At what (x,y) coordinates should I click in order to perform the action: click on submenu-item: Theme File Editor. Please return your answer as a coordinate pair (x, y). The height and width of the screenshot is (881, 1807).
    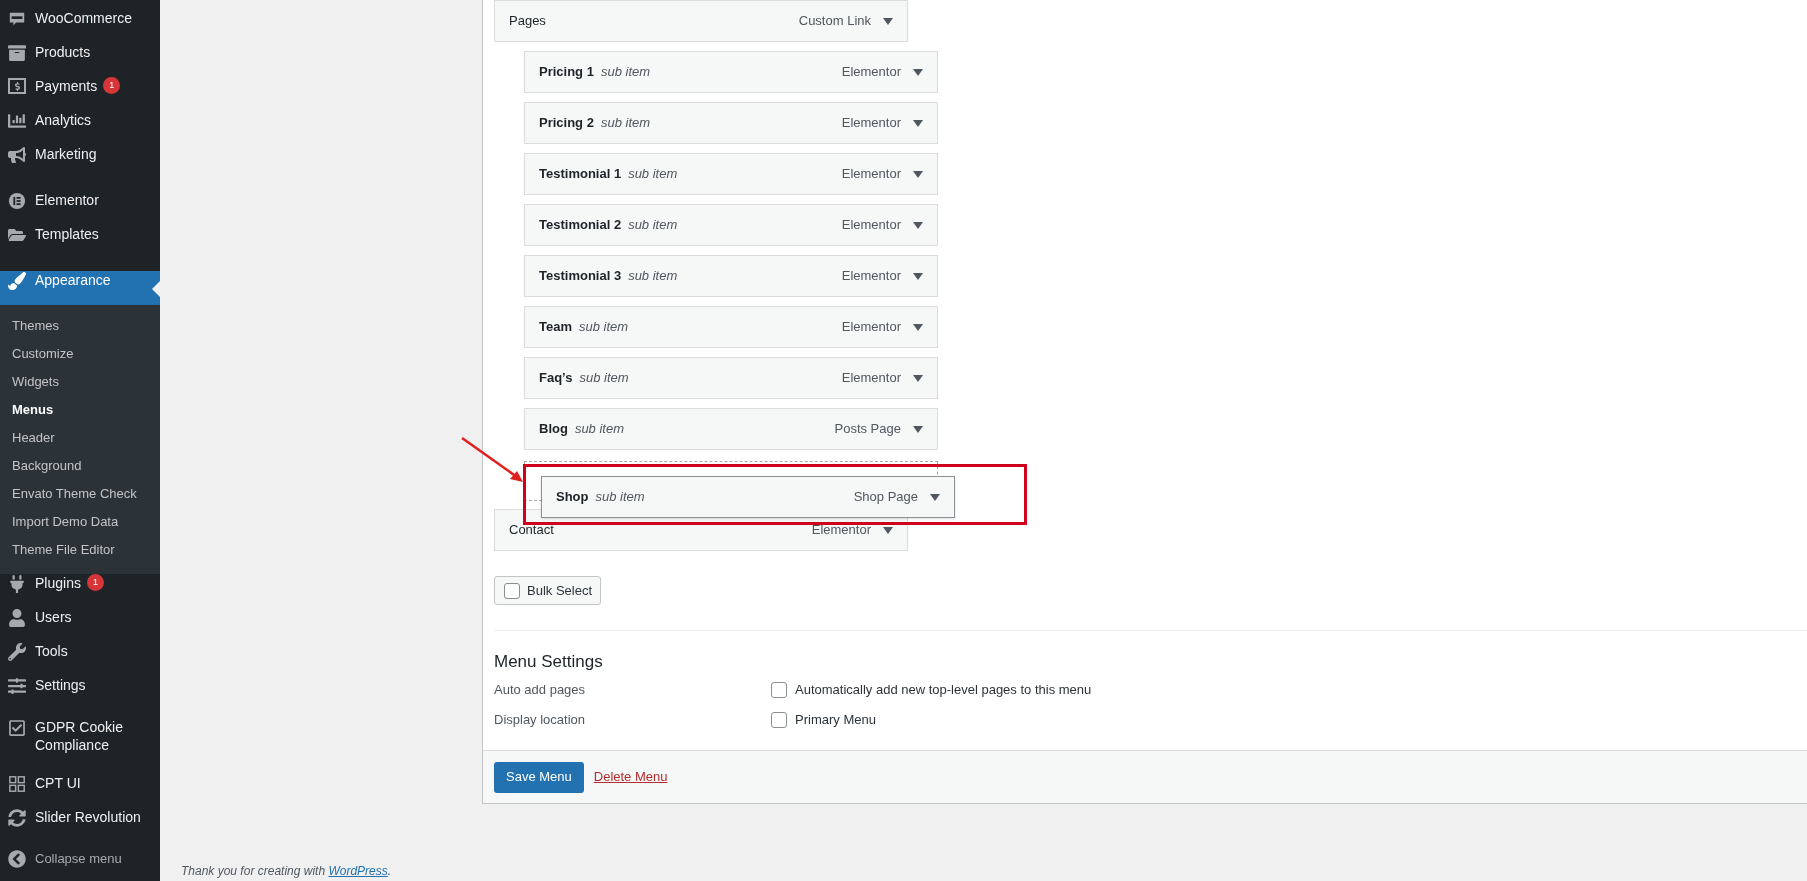
    Looking at the image, I should click on (80, 550).